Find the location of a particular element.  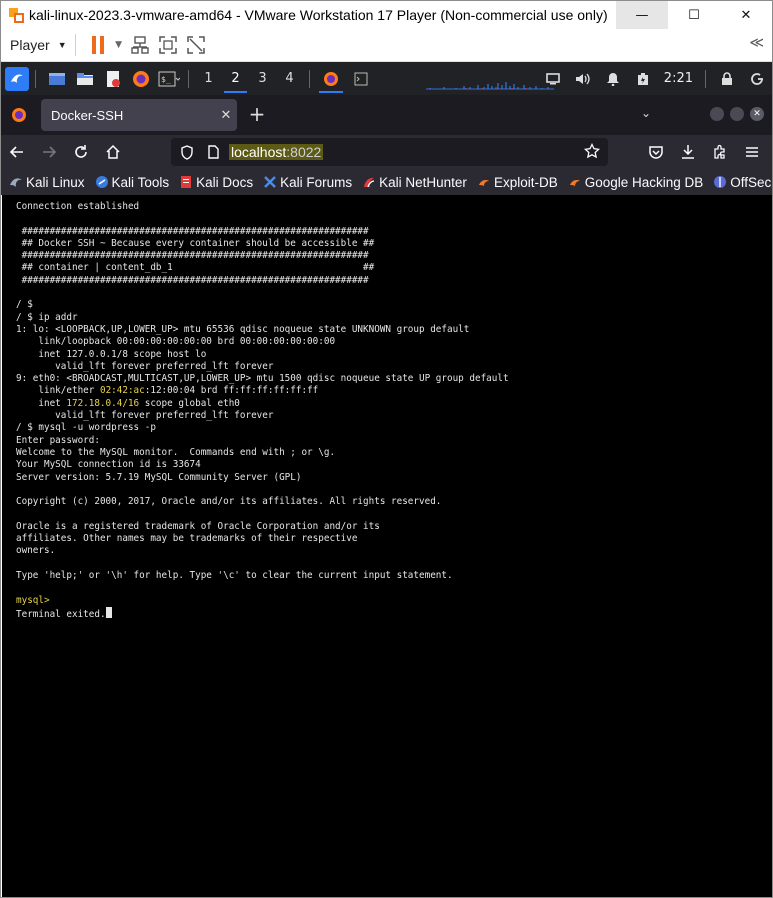

text-editor-icon is located at coordinates (113, 79).